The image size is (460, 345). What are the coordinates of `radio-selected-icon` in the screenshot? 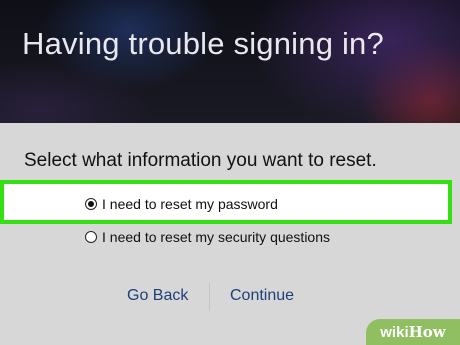 It's located at (91, 204).